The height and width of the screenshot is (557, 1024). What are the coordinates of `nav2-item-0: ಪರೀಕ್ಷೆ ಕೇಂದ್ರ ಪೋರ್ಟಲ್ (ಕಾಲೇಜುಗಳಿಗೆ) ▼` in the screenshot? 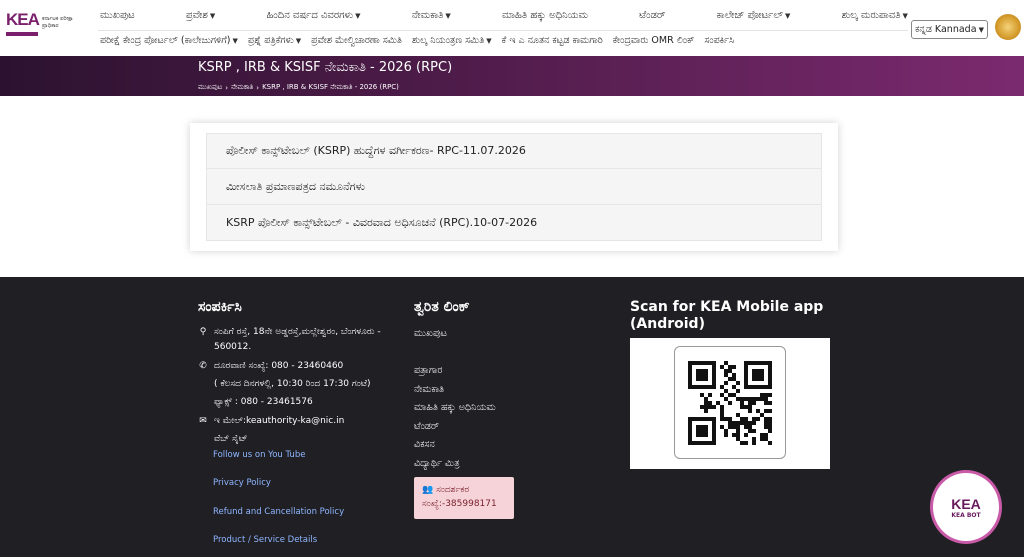 It's located at (169, 40).